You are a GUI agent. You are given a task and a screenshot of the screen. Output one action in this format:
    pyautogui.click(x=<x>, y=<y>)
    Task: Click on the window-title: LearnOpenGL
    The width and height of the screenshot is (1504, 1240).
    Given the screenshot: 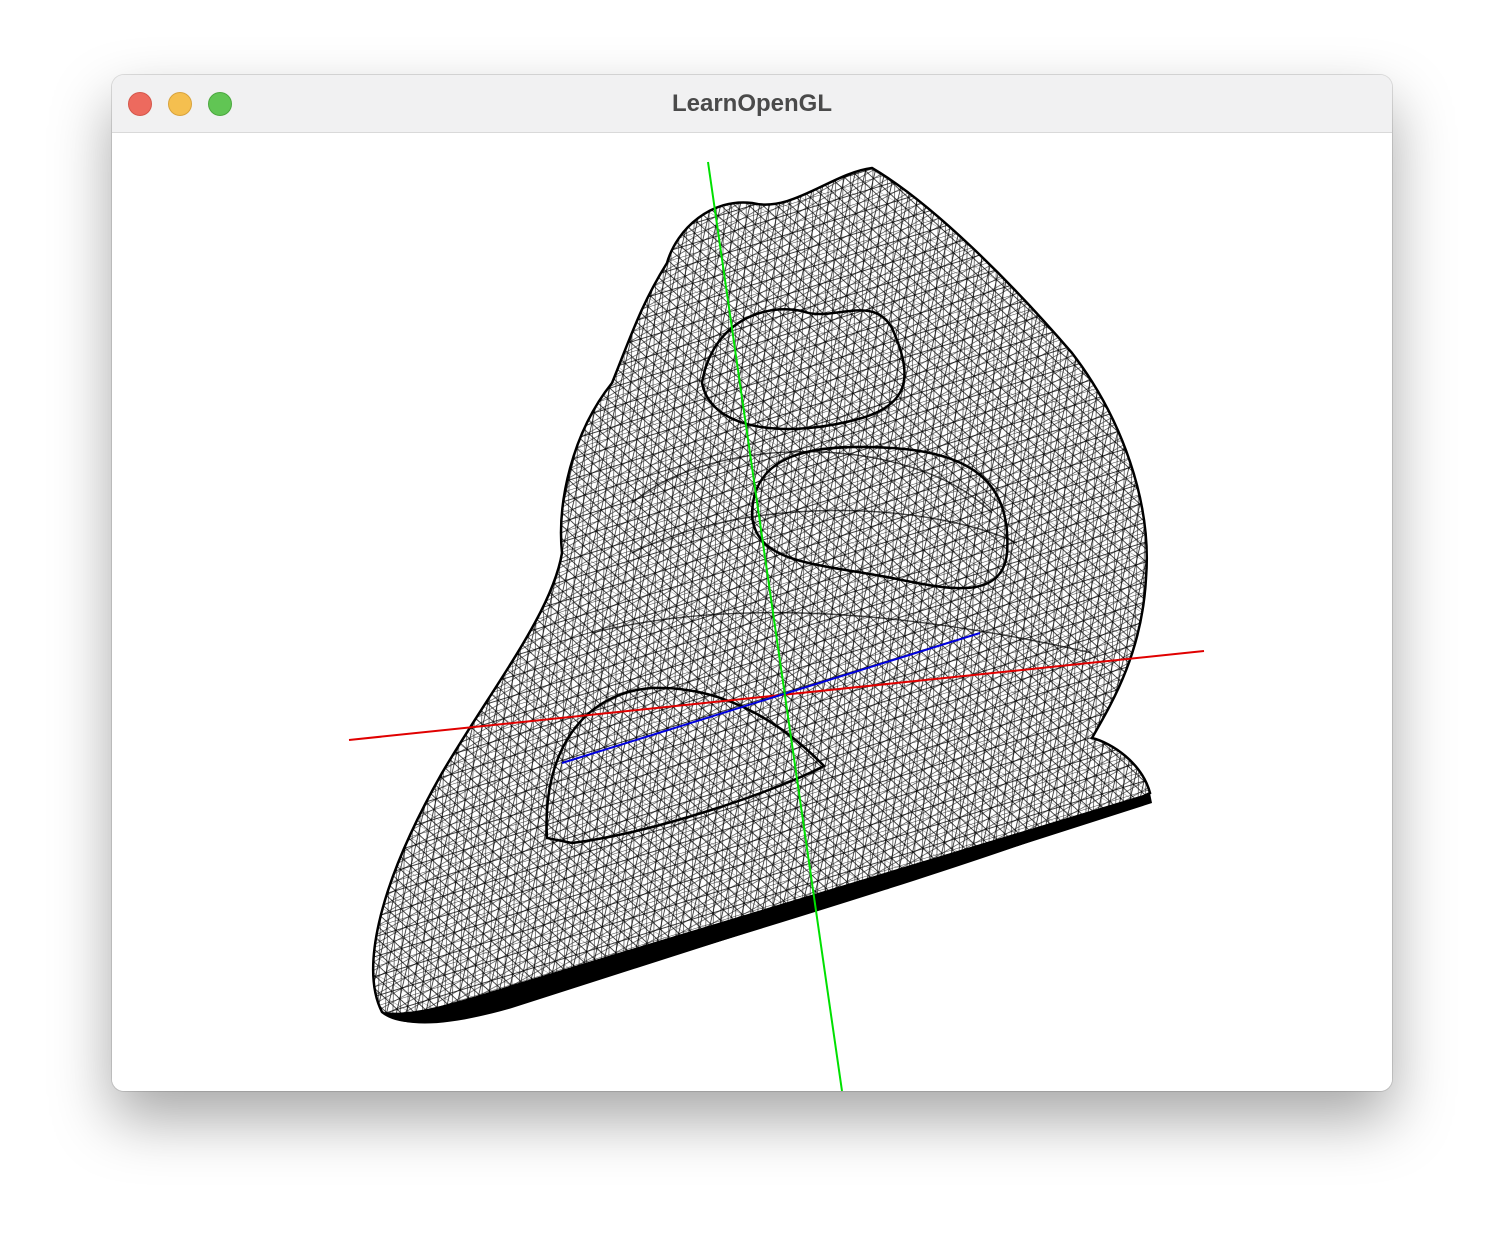 What is the action you would take?
    pyautogui.click(x=752, y=103)
    